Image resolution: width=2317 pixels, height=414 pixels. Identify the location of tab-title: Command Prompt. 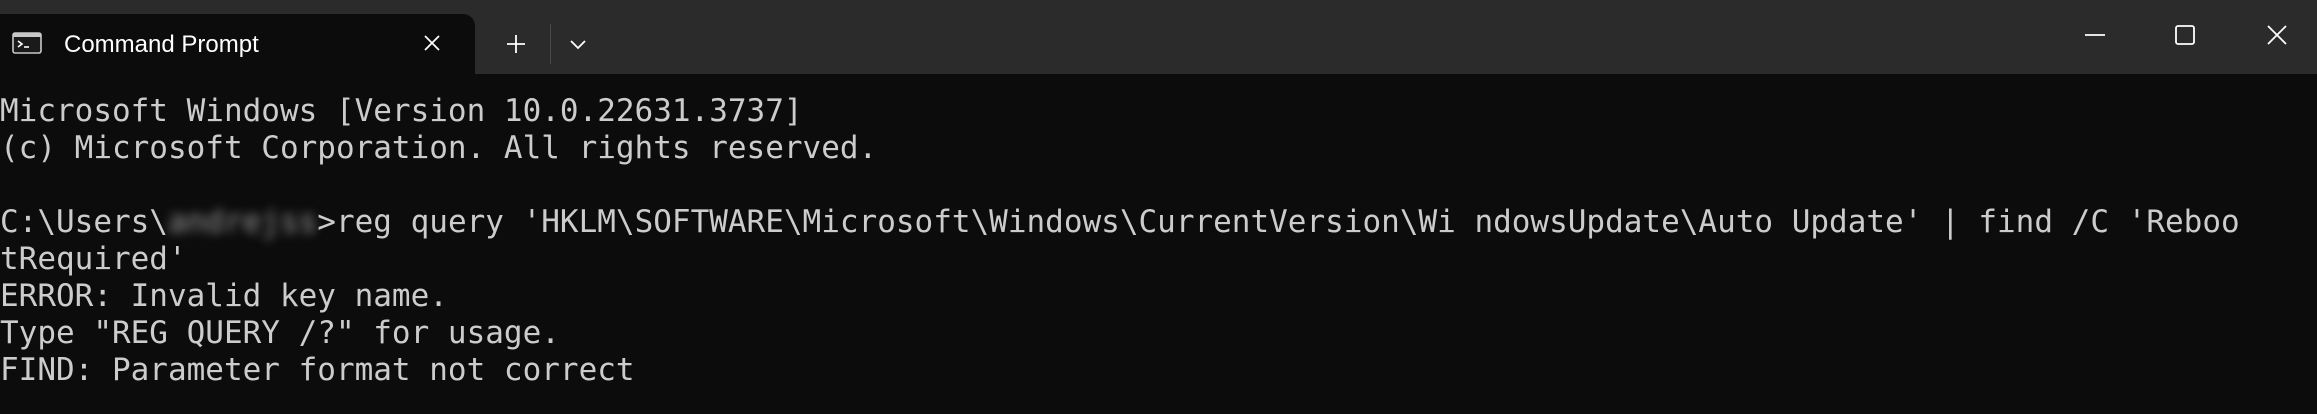
(161, 44).